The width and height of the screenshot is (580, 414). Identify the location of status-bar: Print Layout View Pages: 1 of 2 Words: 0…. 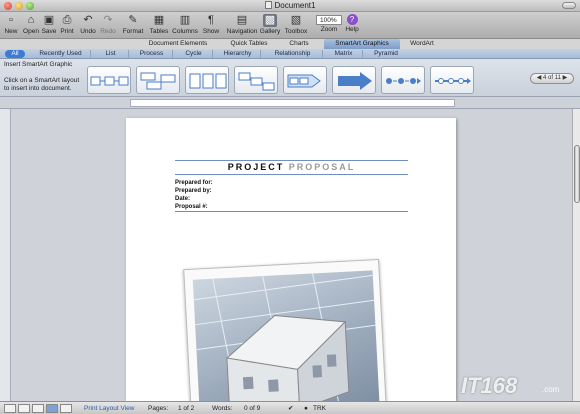
(290, 407).